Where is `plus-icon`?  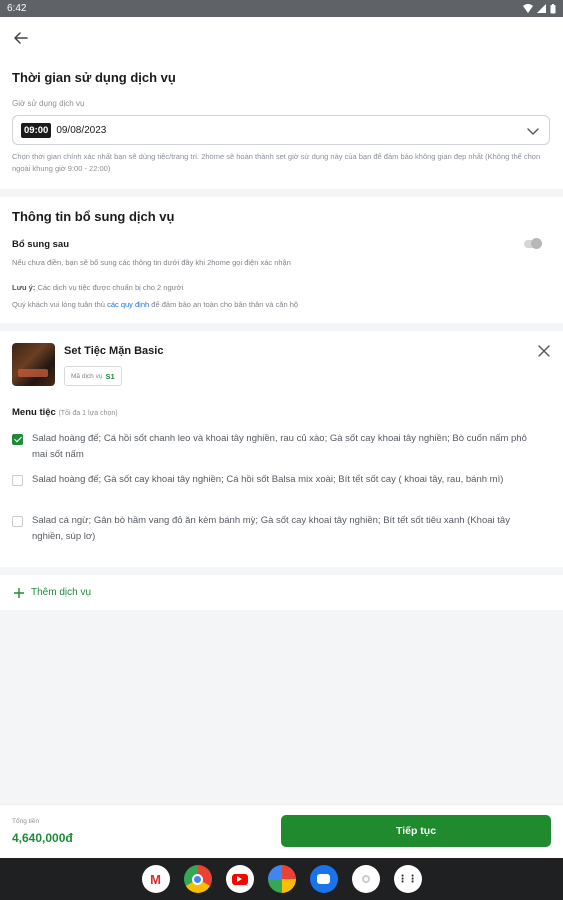
plus-icon is located at coordinates (19, 592).